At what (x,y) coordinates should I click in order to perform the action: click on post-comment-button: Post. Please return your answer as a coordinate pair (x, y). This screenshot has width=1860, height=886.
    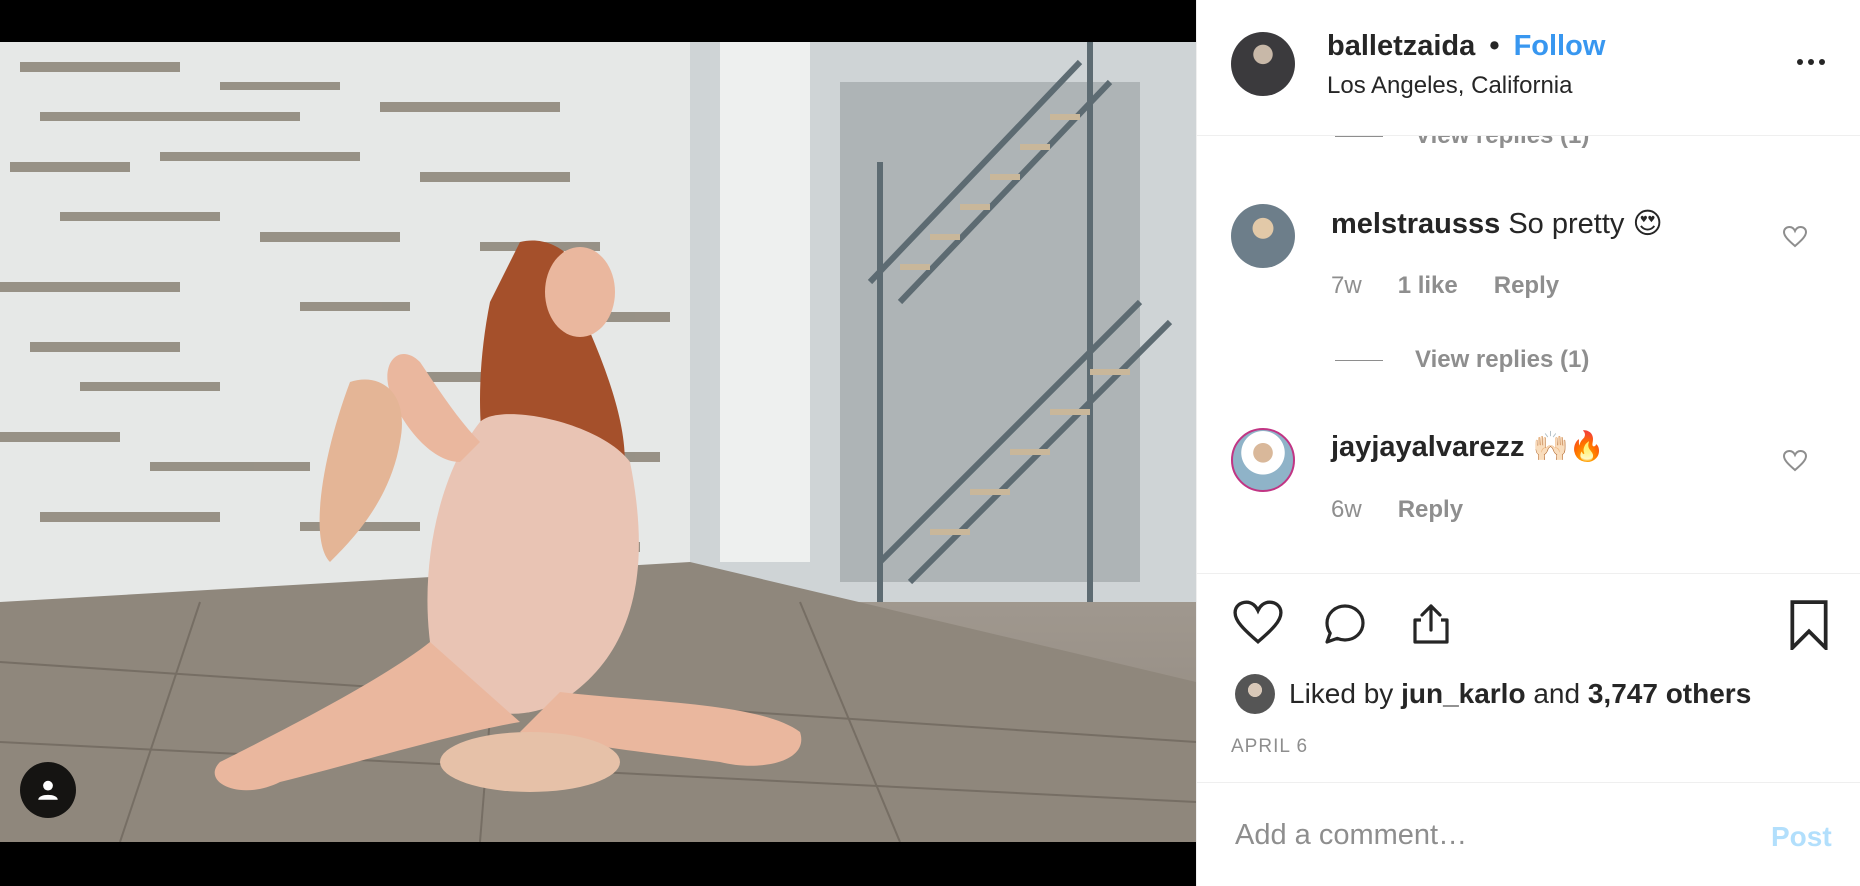
    Looking at the image, I should click on (1801, 837).